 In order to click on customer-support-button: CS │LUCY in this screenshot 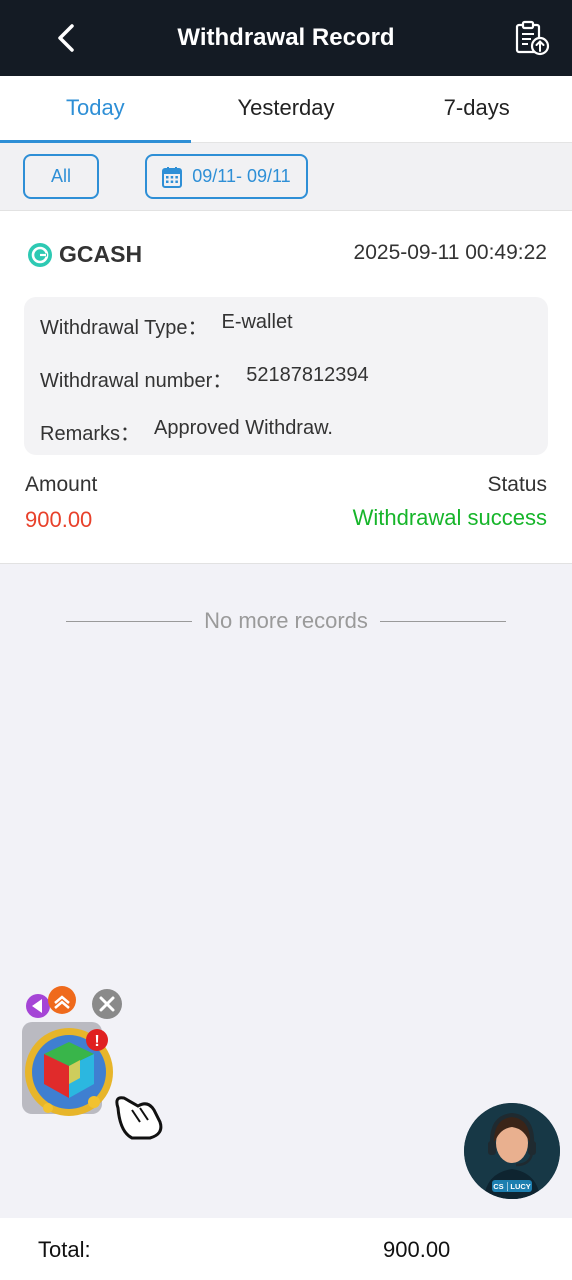, I will do `click(512, 1151)`.